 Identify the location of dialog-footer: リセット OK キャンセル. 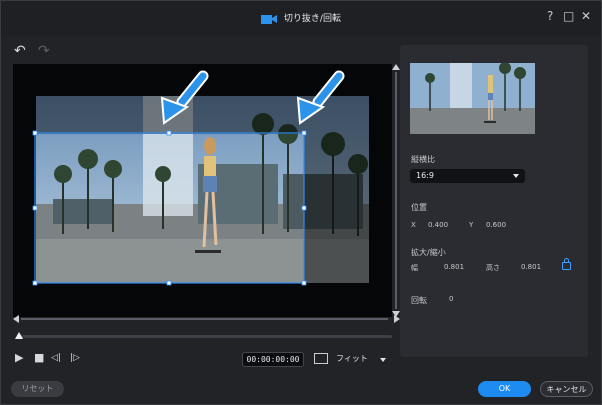
(301, 386).